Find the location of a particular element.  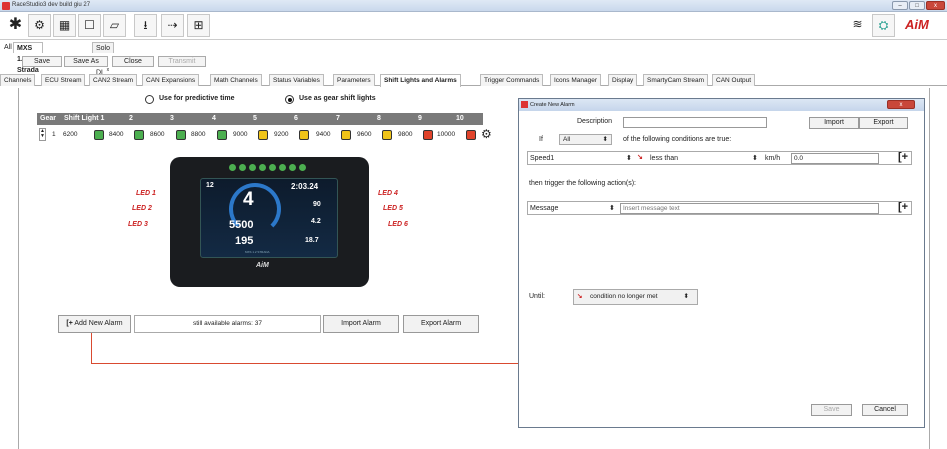

download-icon: ⭳ is located at coordinates (145, 25).